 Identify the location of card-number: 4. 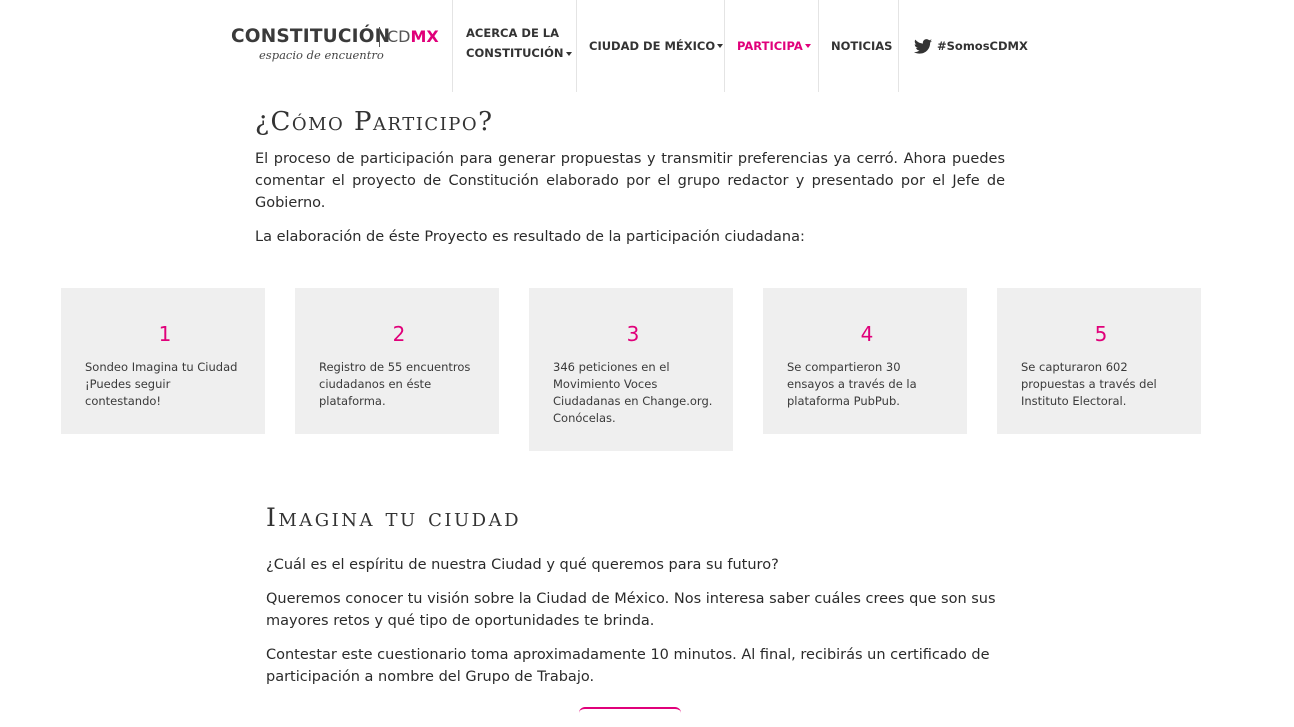
(867, 334).